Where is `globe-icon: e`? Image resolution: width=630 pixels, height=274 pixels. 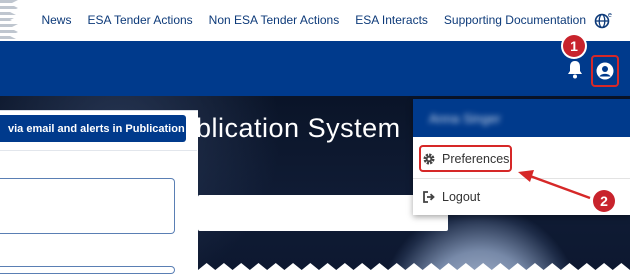 globe-icon: e is located at coordinates (603, 20).